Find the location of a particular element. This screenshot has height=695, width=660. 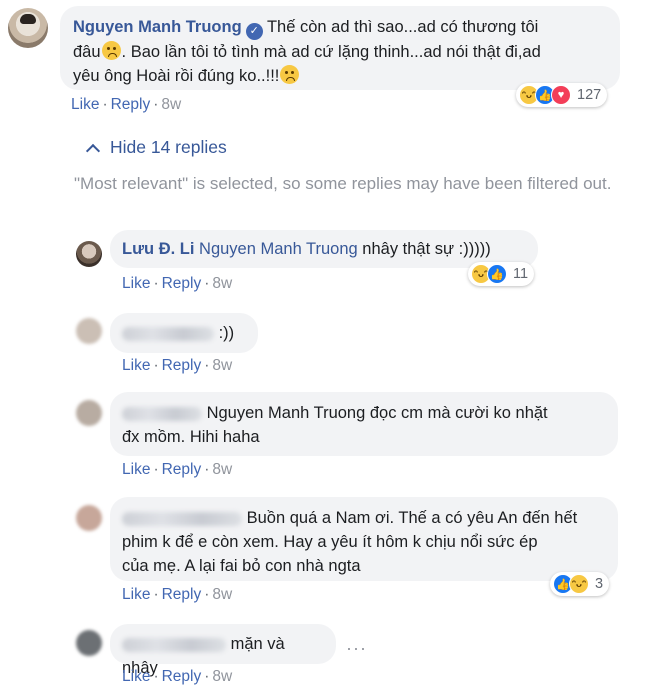

reply-bubble: mặn và nhây is located at coordinates (223, 650).